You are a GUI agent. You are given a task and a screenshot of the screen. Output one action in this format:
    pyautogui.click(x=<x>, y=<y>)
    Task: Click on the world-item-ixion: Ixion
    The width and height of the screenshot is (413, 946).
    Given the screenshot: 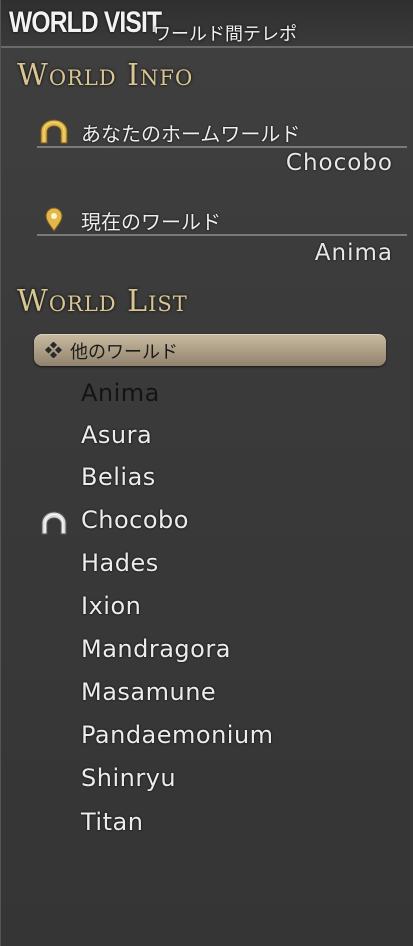 What is the action you would take?
    pyautogui.click(x=207, y=607)
    